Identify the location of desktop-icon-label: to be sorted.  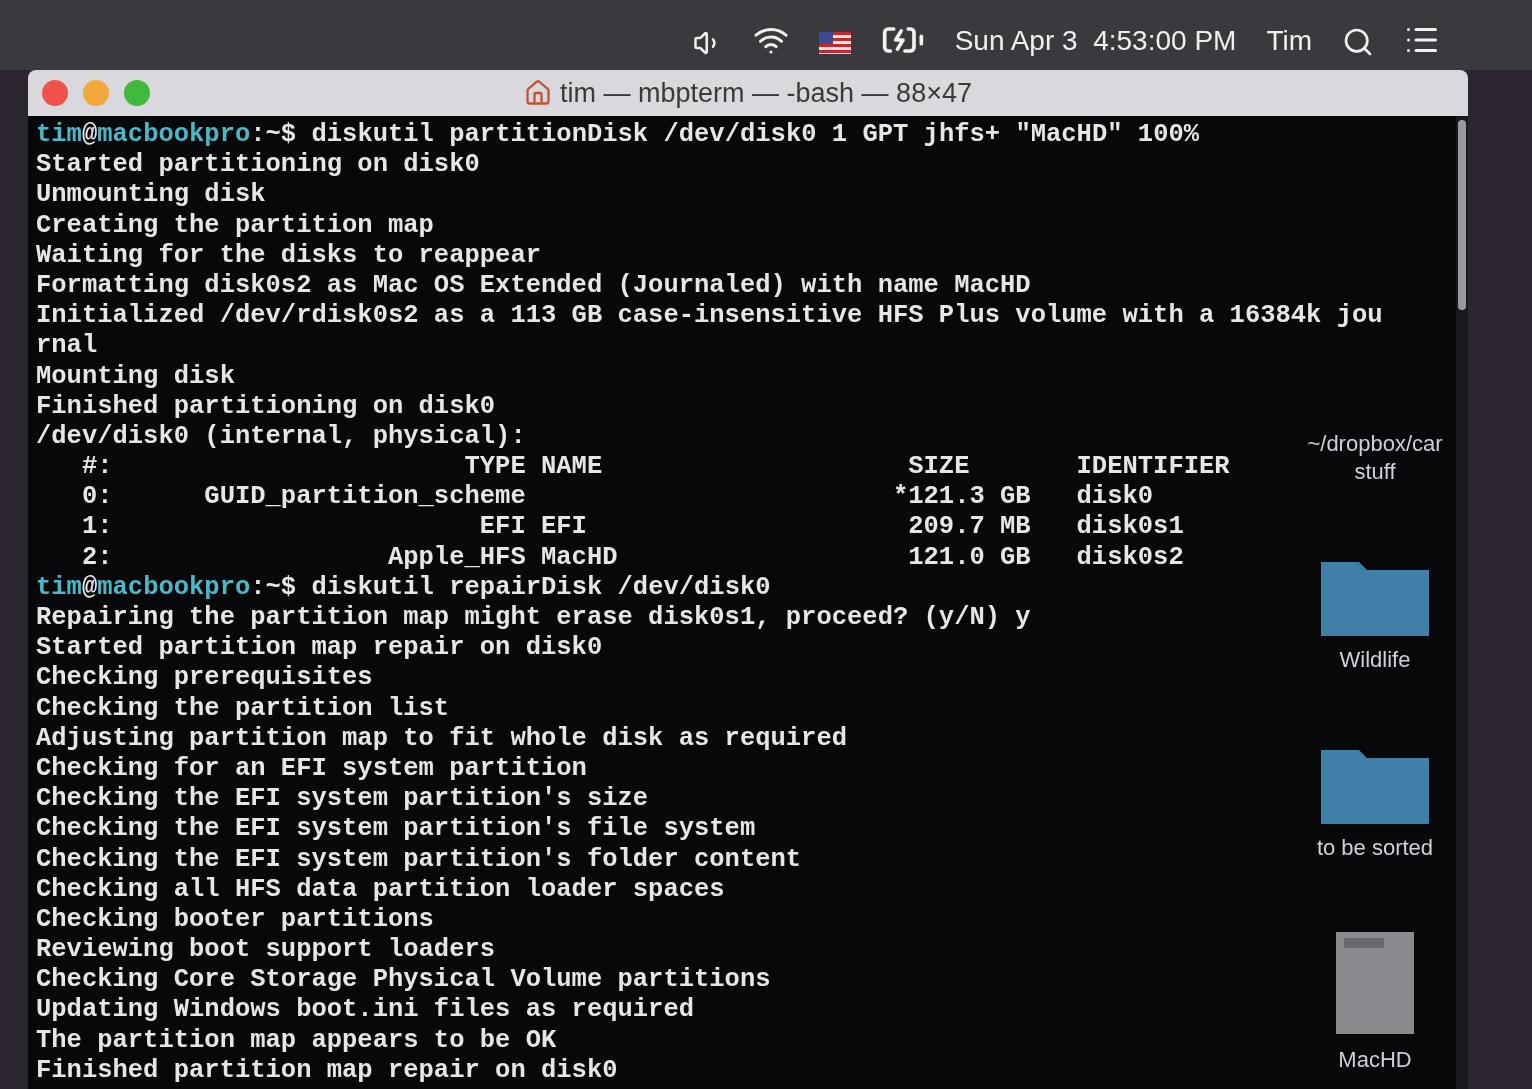
(1375, 848).